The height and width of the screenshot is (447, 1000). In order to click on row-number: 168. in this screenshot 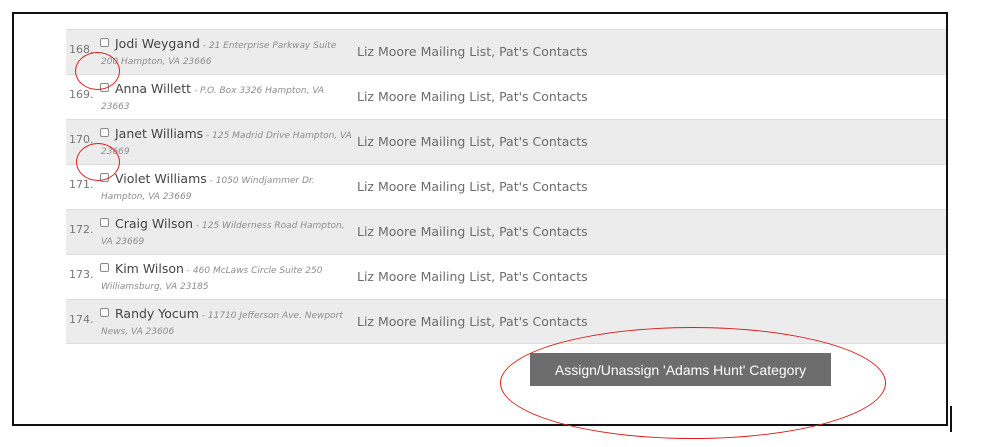, I will do `click(81, 49)`.